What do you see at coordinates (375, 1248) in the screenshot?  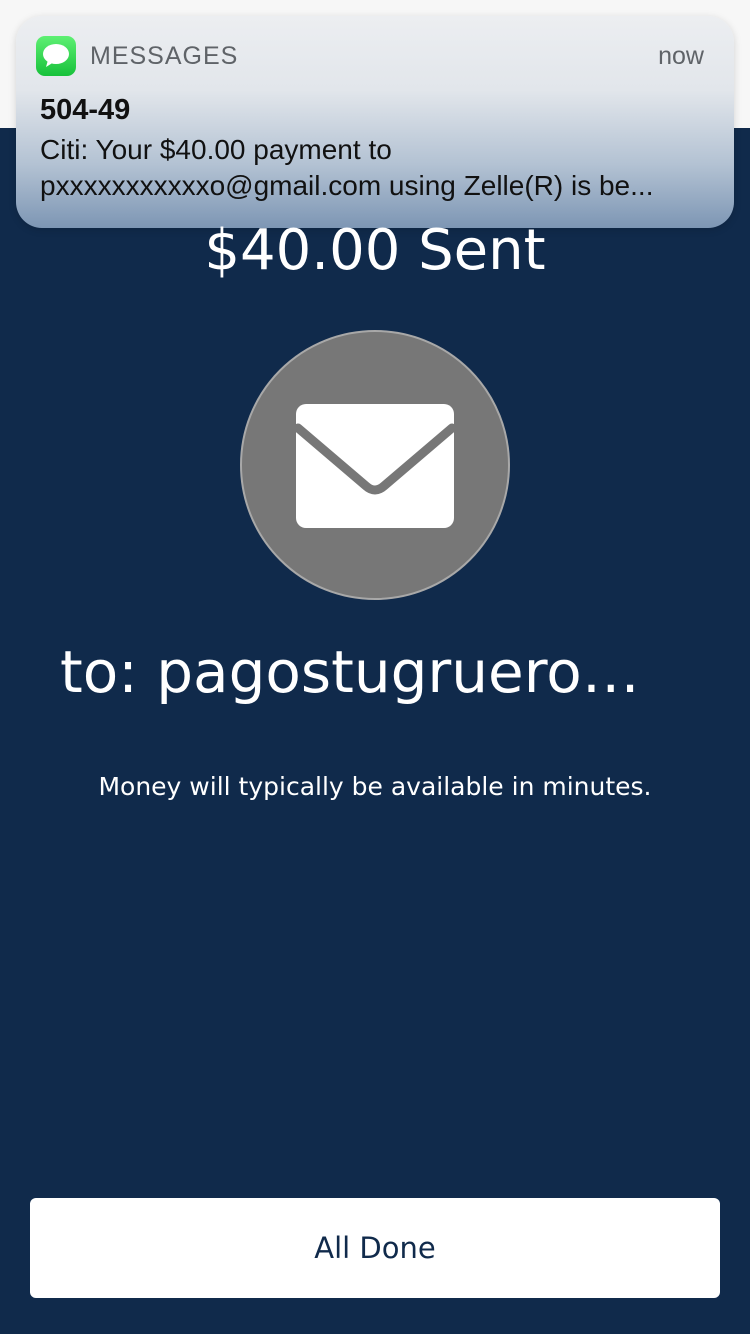 I see `all-done-button: All Done` at bounding box center [375, 1248].